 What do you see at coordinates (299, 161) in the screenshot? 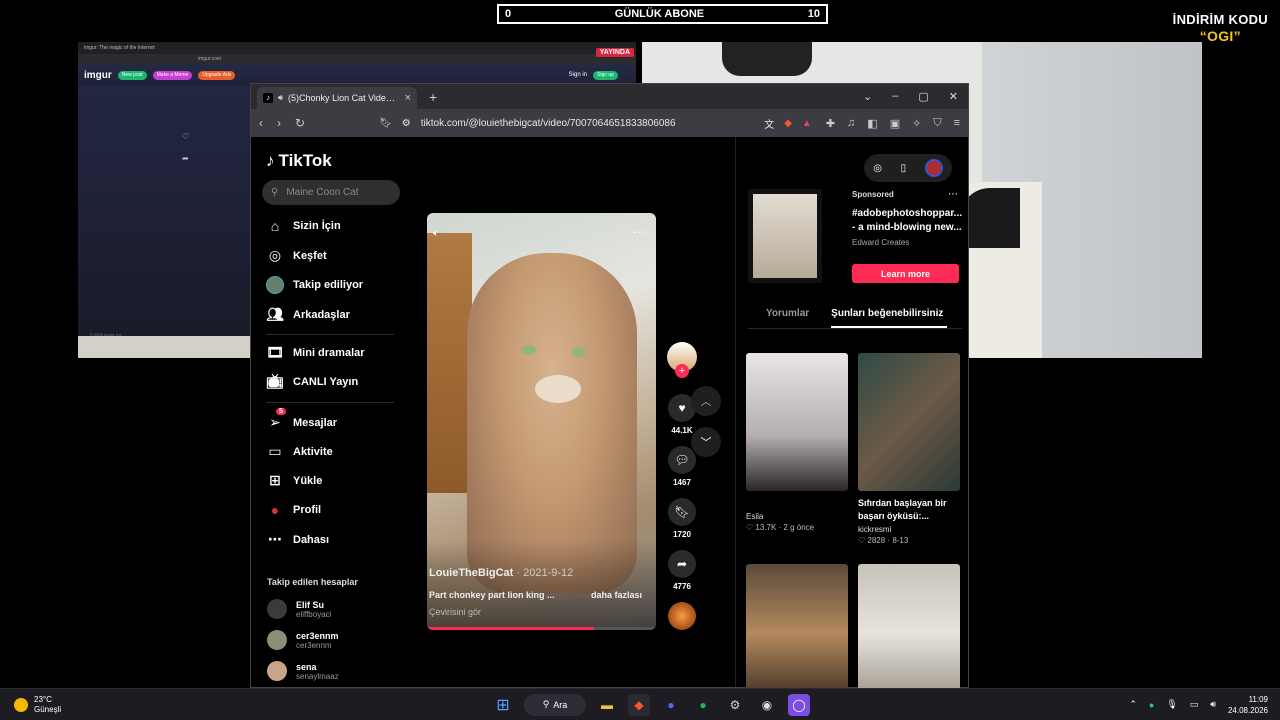
I see `tiktok-logo: ♪ TikTok` at bounding box center [299, 161].